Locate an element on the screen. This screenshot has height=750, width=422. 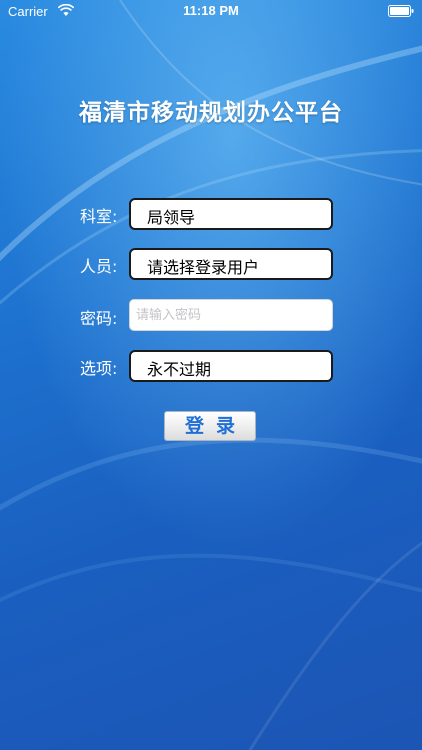
department-row: 科室: 局领导 is located at coordinates (211, 214).